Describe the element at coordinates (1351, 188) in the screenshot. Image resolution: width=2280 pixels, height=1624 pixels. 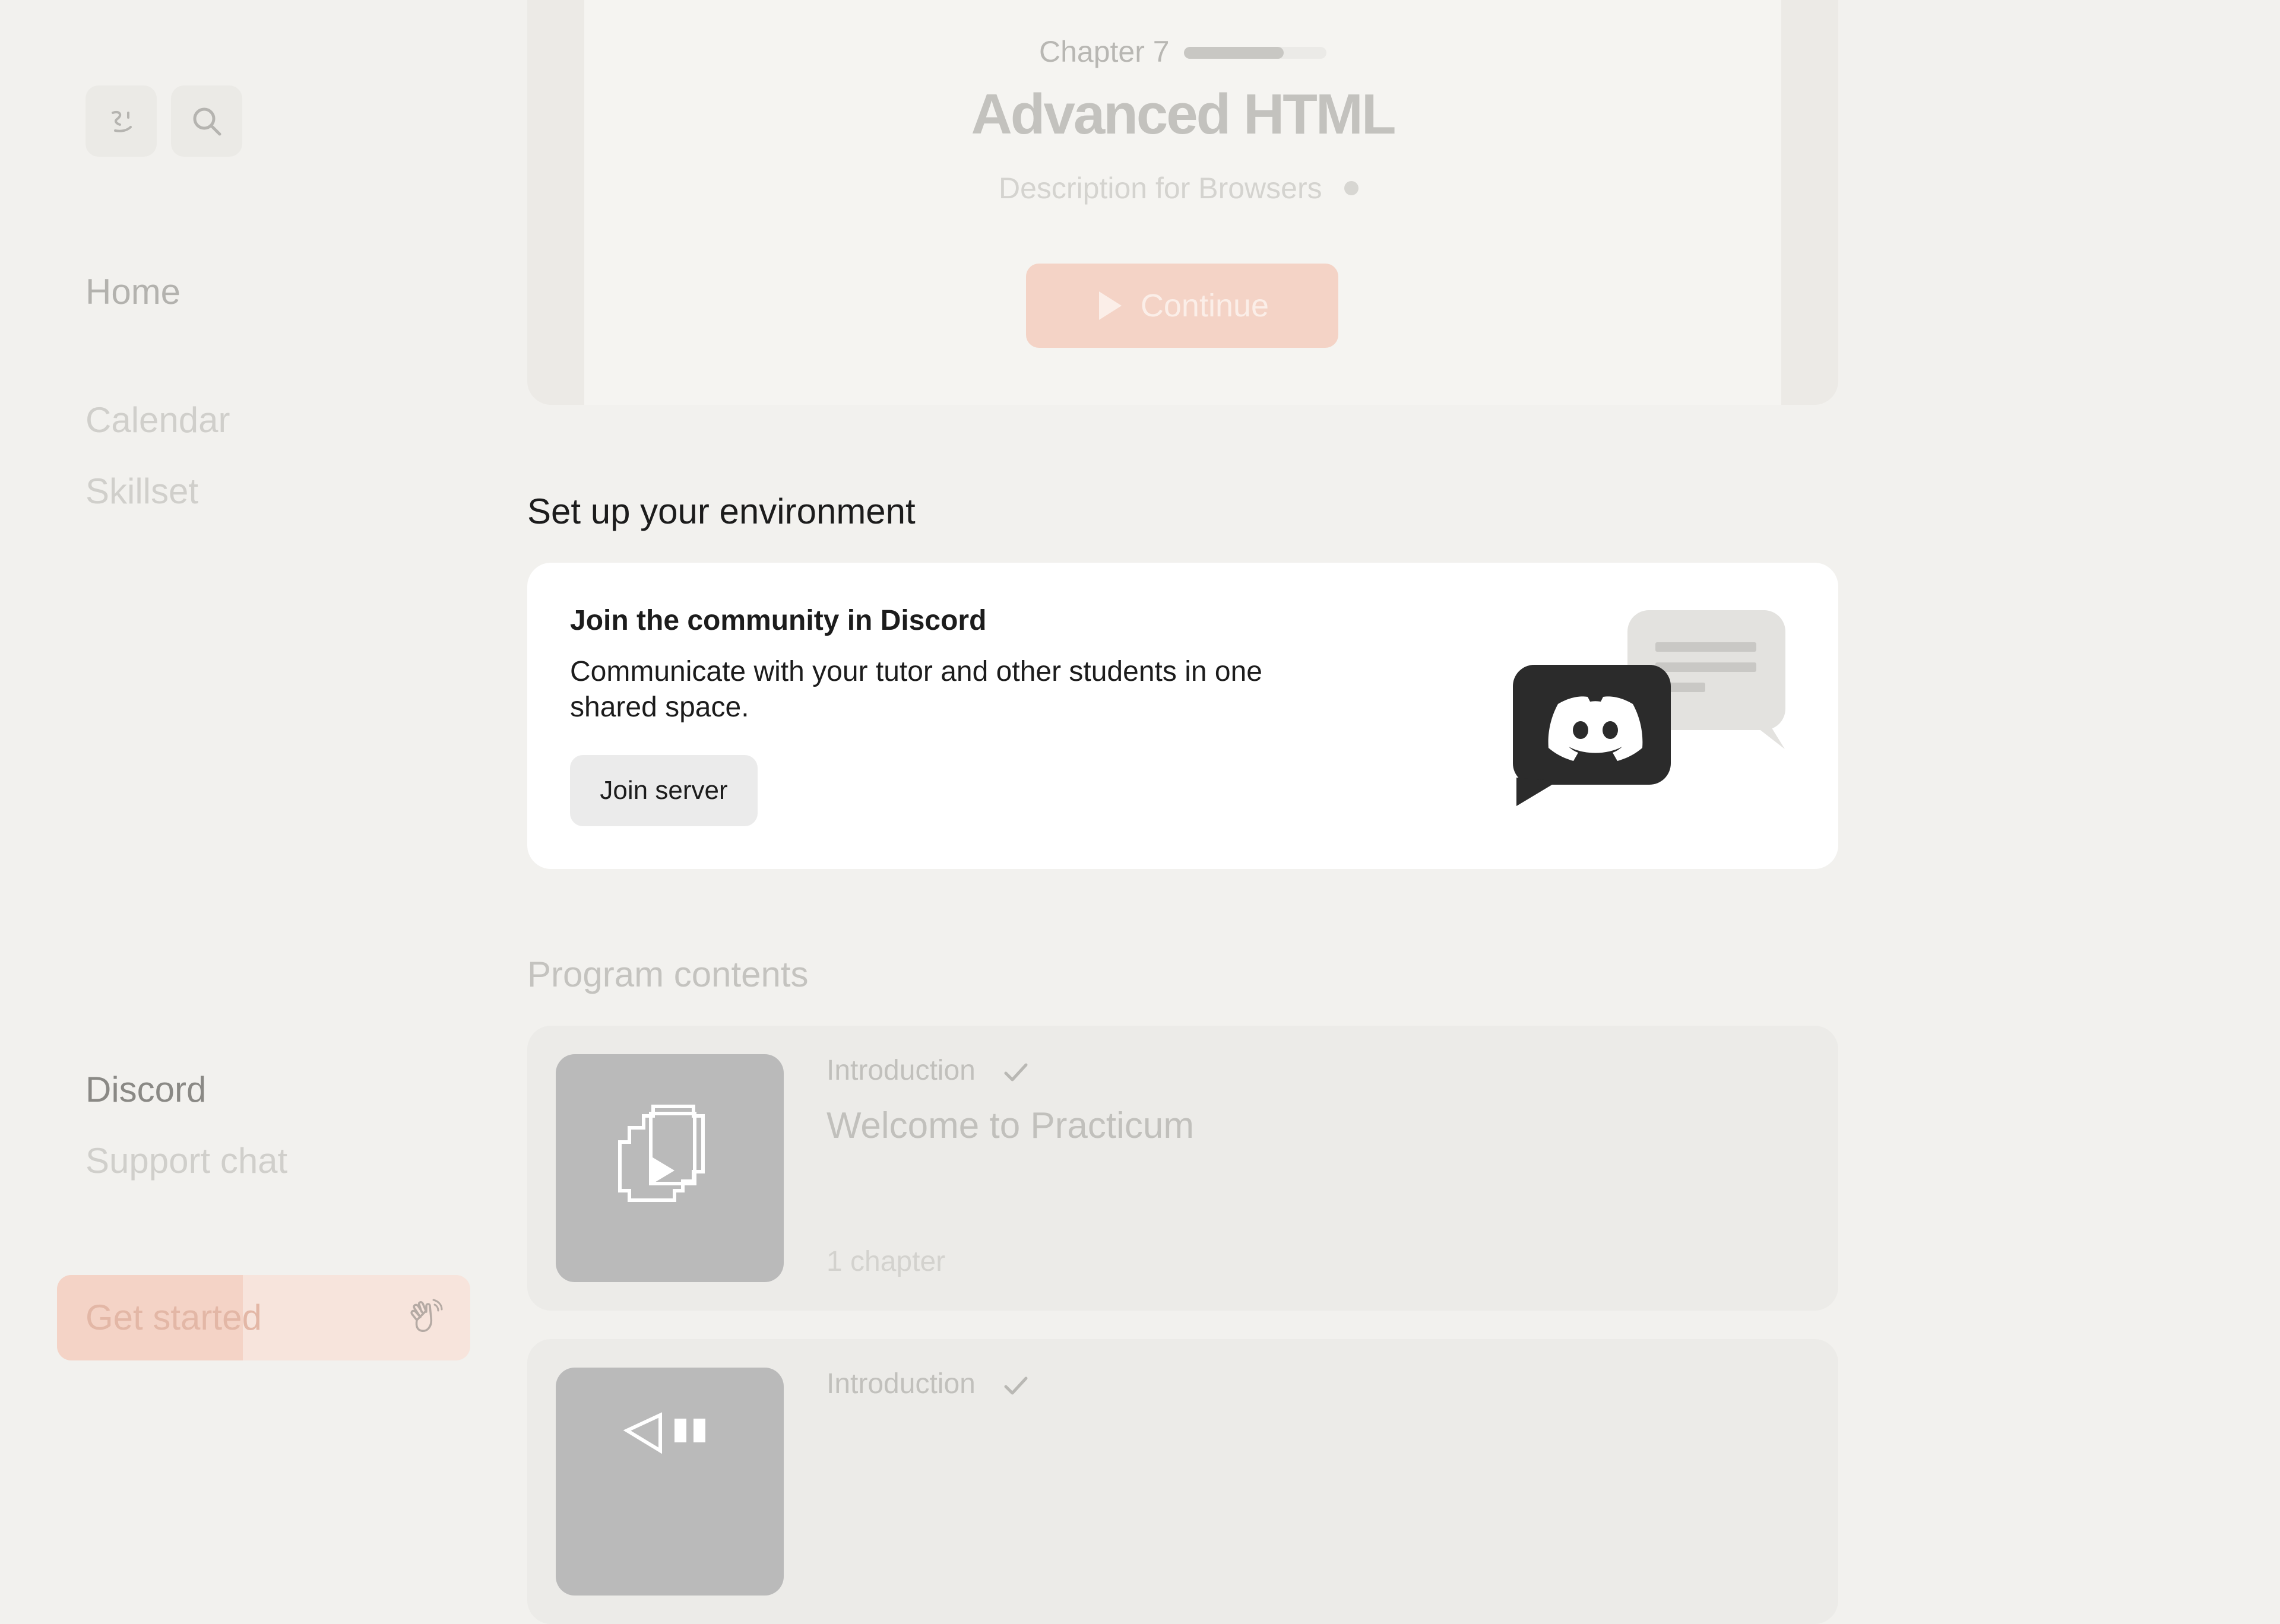
I see `status-dot` at that location.